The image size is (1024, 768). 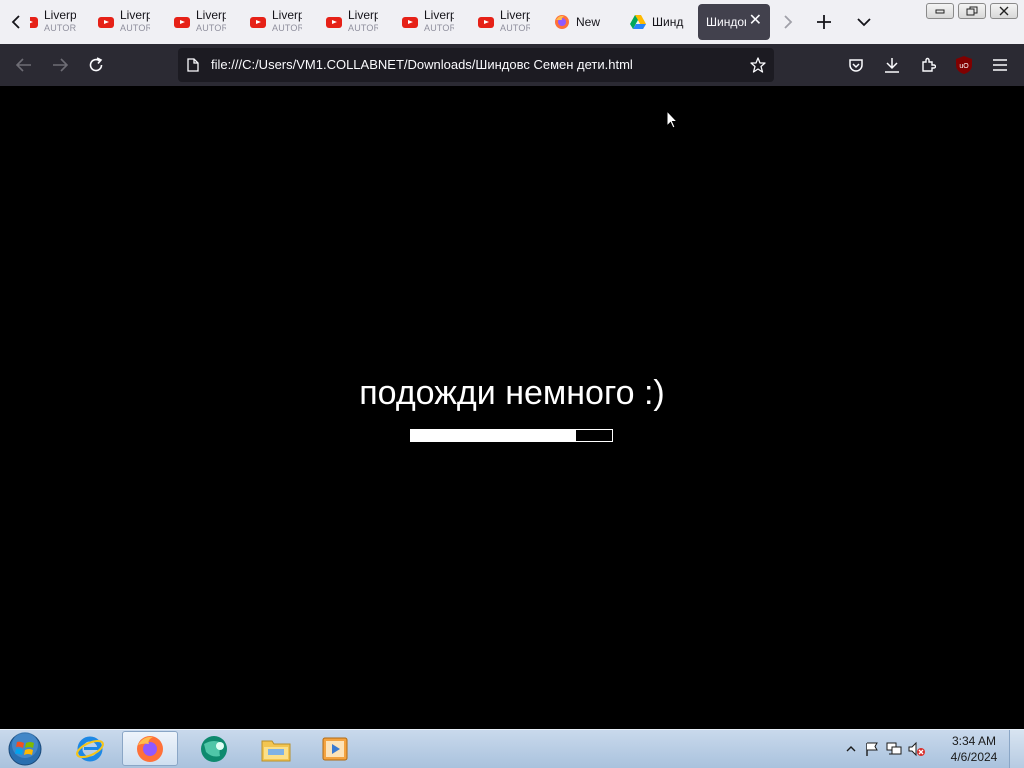 I want to click on plus-icon, so click(x=824, y=22).